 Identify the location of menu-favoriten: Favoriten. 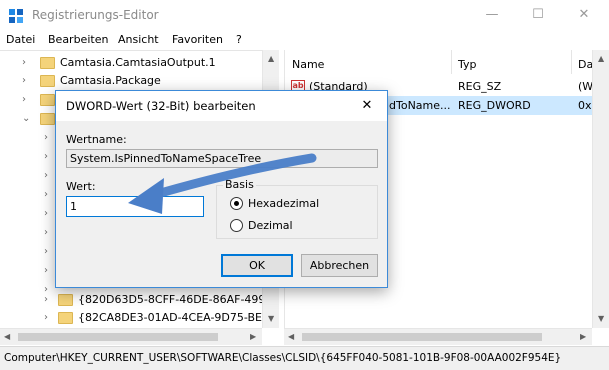
(197, 39).